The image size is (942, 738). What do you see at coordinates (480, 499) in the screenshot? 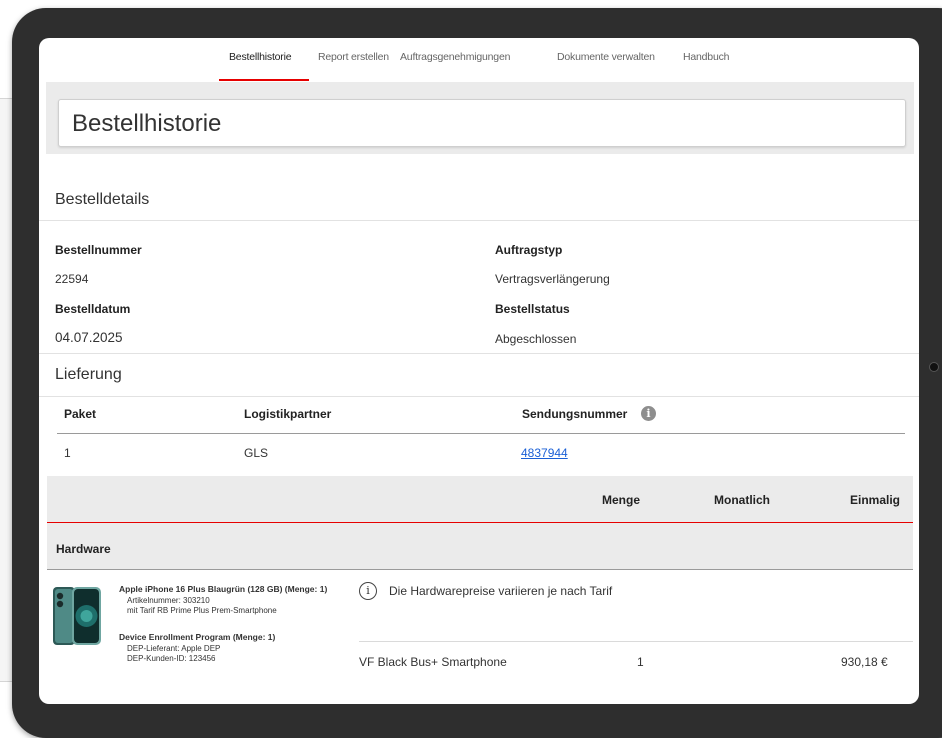
I see `order-items-header` at bounding box center [480, 499].